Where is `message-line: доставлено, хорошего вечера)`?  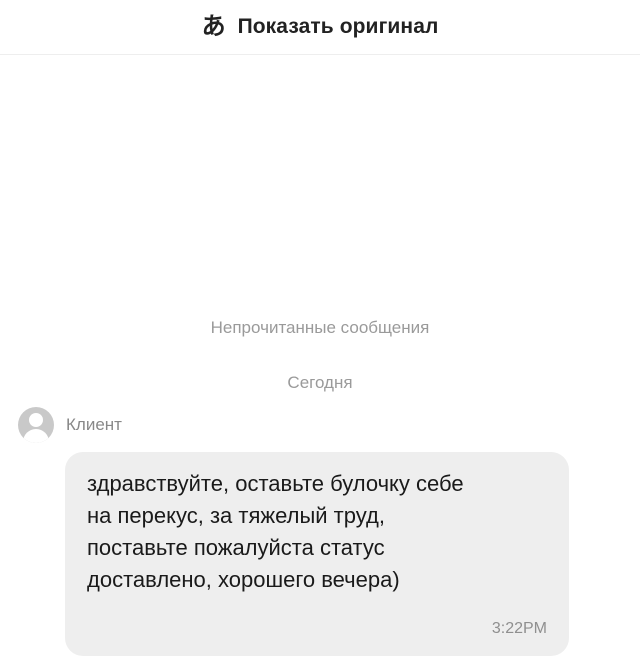
message-line: доставлено, хорошего вечера) is located at coordinates (243, 579).